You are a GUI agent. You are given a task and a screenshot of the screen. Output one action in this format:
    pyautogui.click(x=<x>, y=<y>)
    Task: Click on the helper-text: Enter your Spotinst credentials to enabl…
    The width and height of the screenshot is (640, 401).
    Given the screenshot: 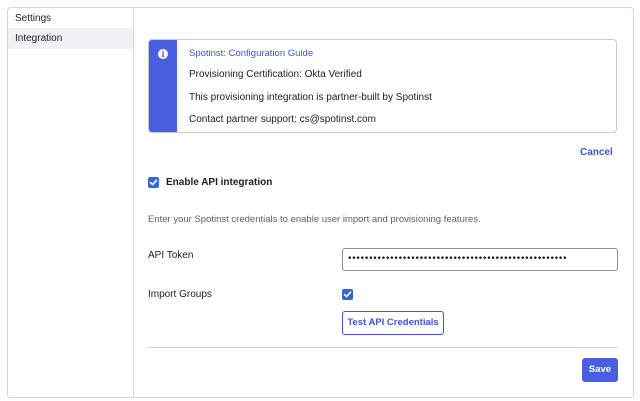 What is the action you would take?
    pyautogui.click(x=314, y=219)
    